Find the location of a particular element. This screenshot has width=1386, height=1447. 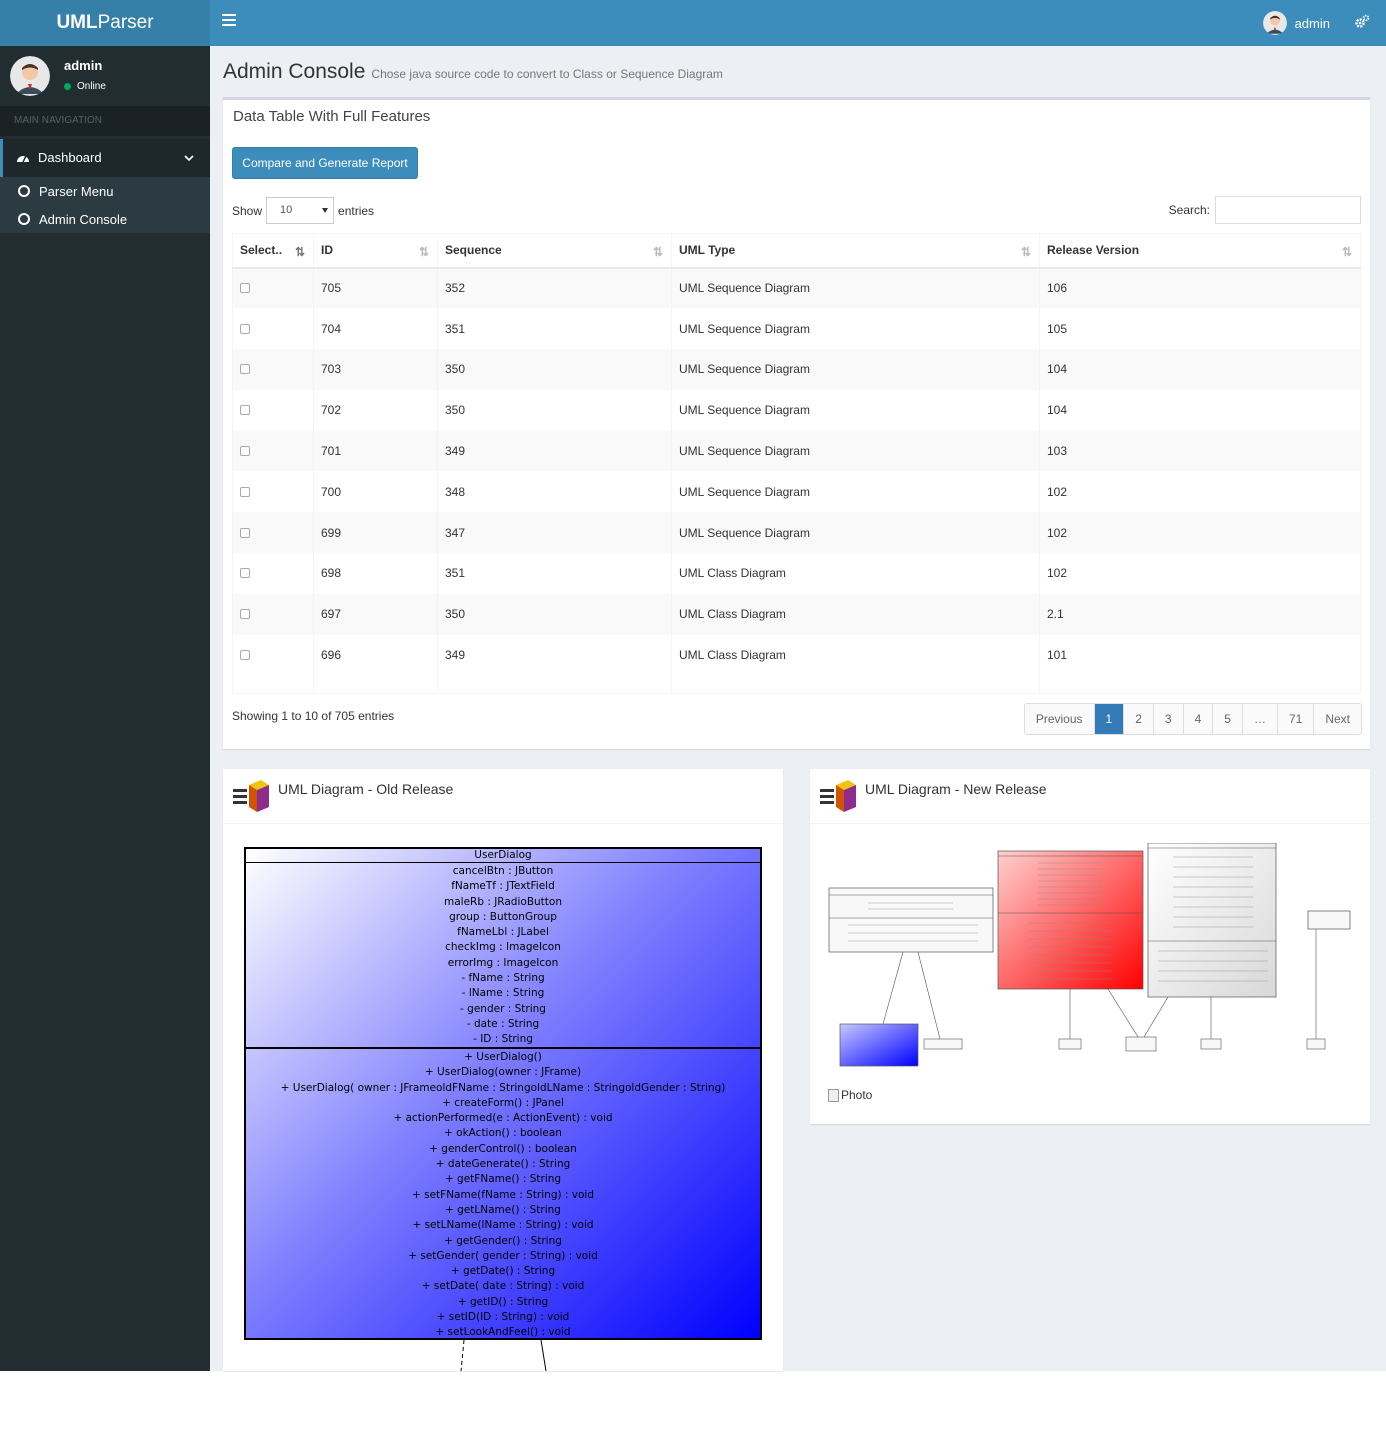

class-operation: + UserDialog(owner : JFrame) is located at coordinates (503, 1072).